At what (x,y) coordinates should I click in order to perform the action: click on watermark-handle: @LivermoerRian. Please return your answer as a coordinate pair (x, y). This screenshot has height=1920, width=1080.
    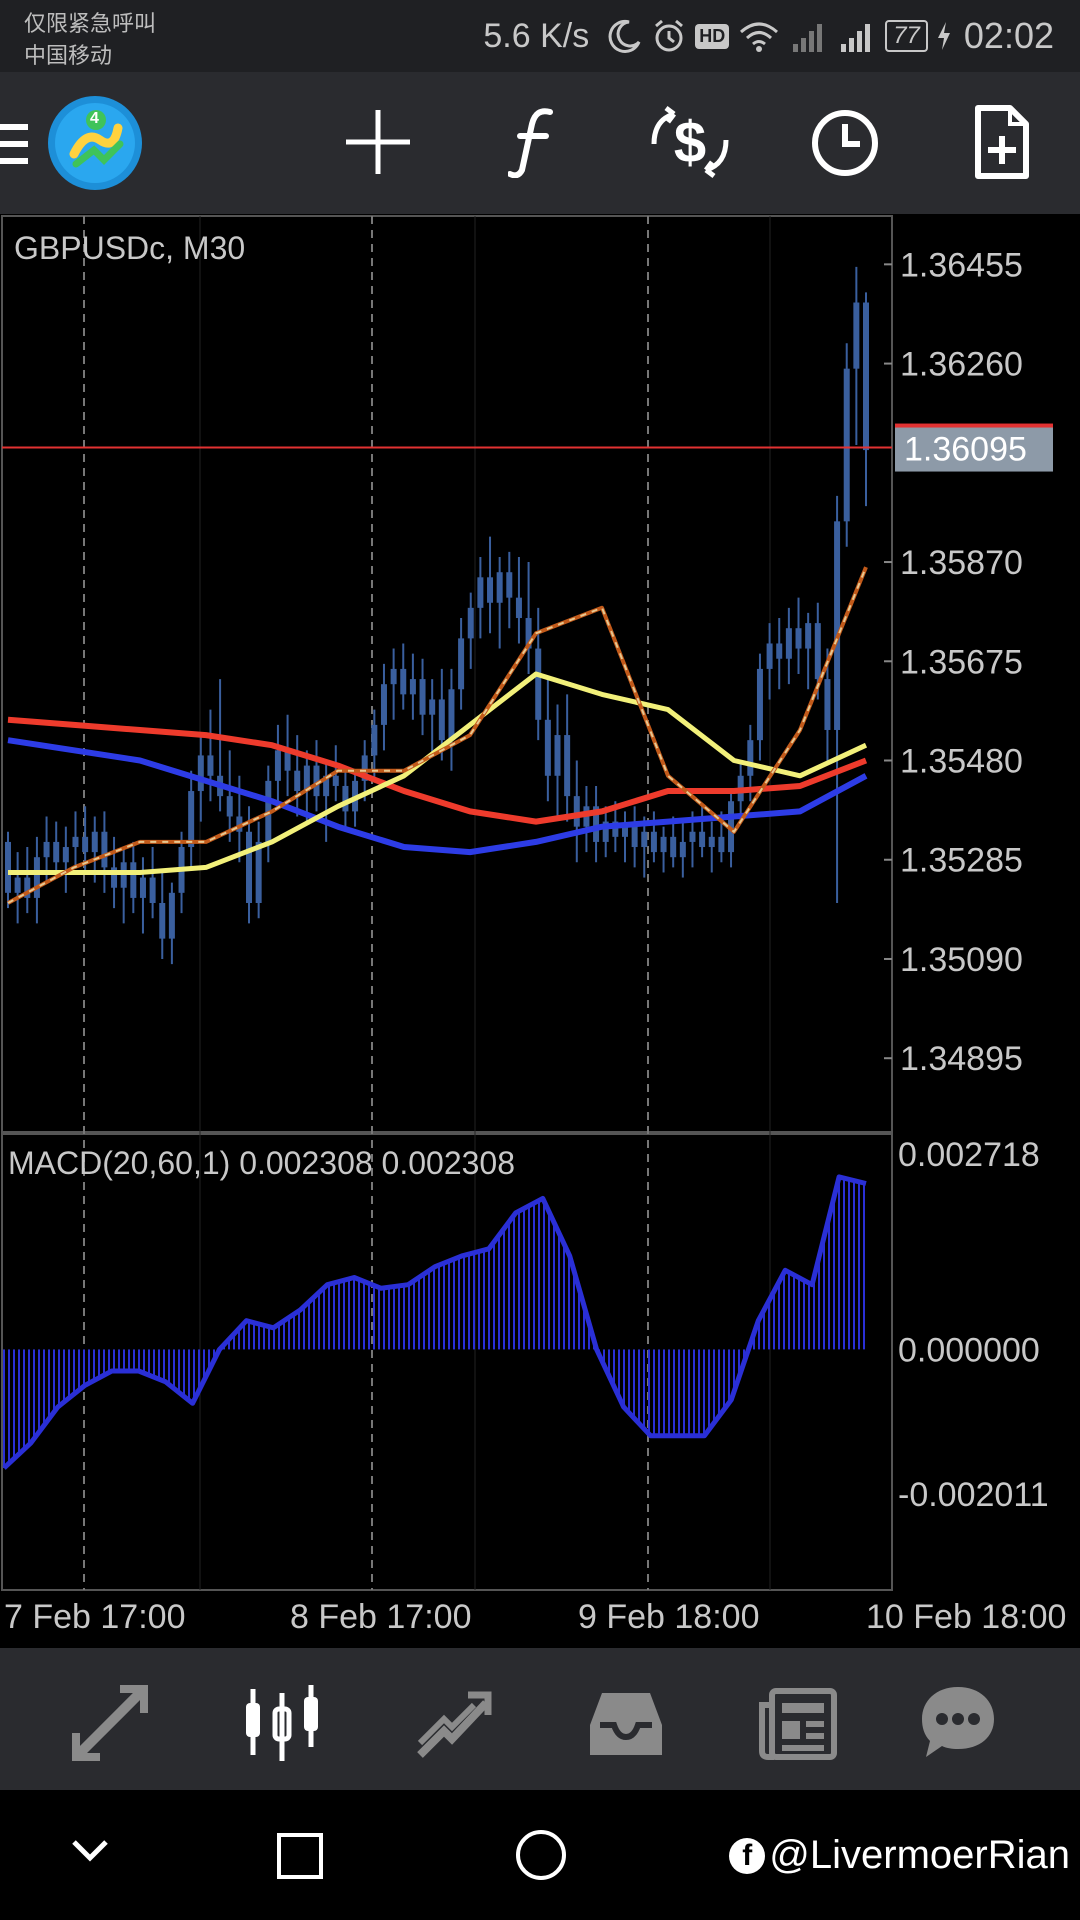
    Looking at the image, I should click on (919, 1855).